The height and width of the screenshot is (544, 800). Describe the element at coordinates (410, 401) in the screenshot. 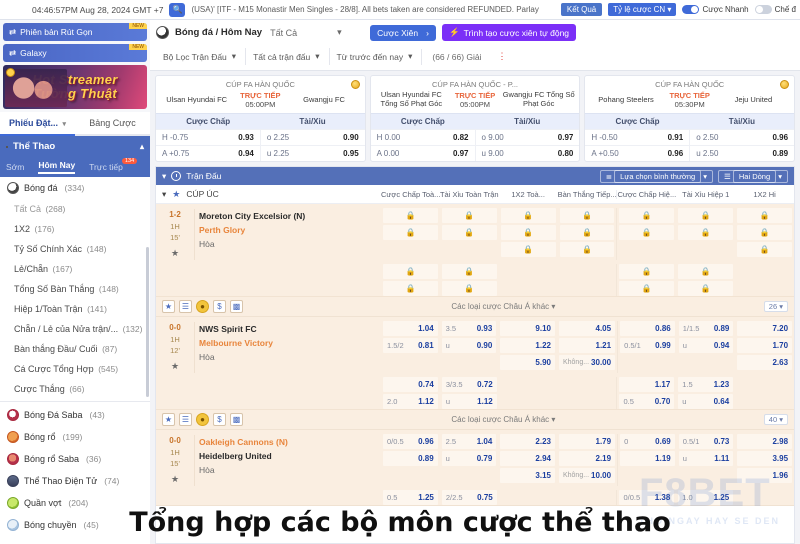

I see `odd-cell: 2.0 1.12` at that location.